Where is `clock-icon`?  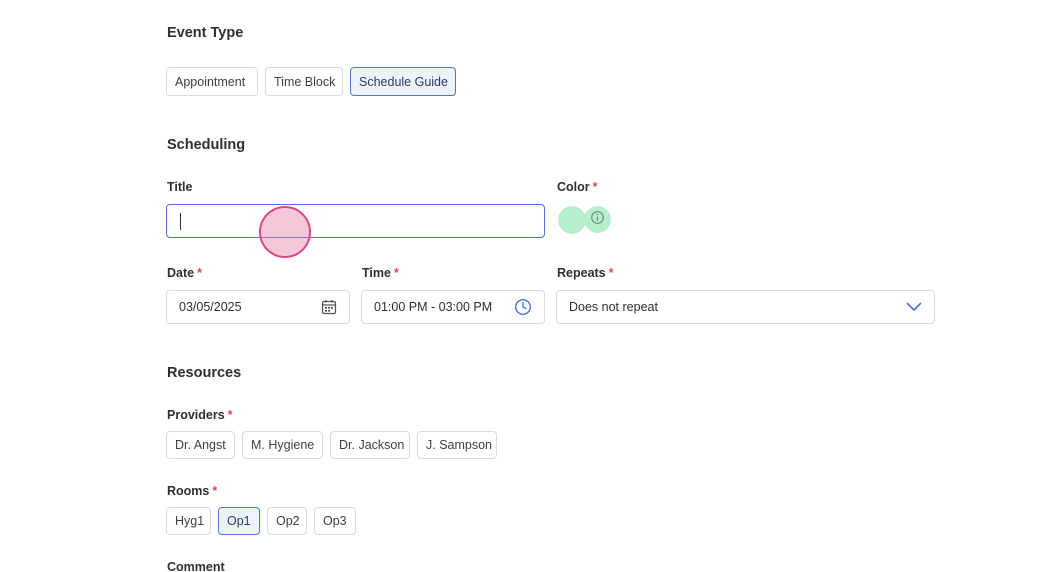 clock-icon is located at coordinates (523, 307).